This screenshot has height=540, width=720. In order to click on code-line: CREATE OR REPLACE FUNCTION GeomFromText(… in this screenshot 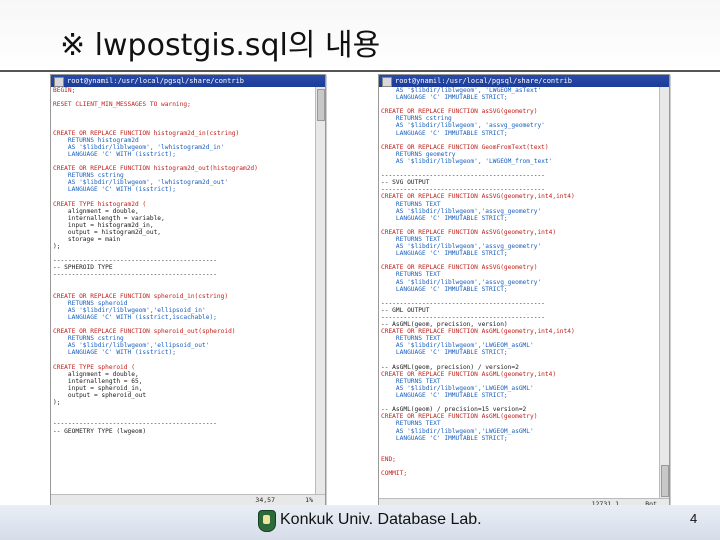, I will do `click(465, 147)`.